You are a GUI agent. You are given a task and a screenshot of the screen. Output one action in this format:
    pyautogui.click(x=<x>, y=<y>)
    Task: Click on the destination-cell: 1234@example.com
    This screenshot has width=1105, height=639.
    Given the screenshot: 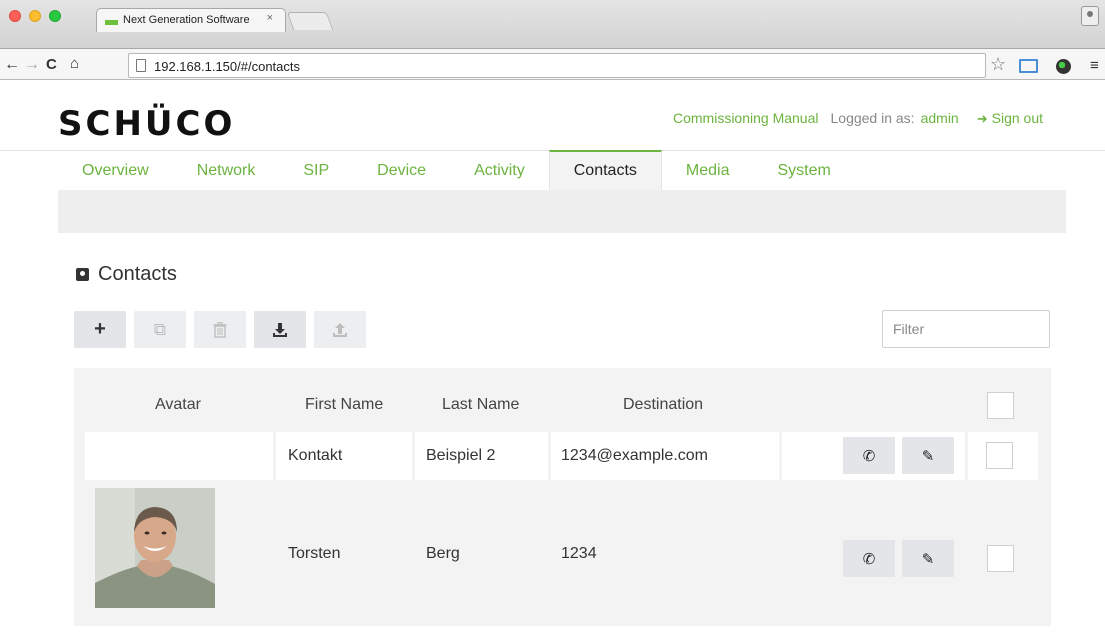 What is the action you would take?
    pyautogui.click(x=665, y=456)
    